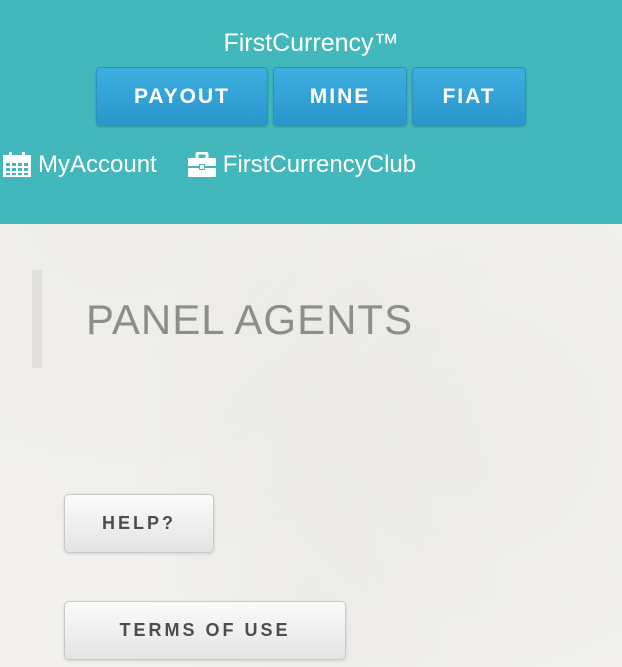 The height and width of the screenshot is (667, 622). What do you see at coordinates (319, 164) in the screenshot?
I see `firstcurrencyclub-link-label: FirstCurrencyClub` at bounding box center [319, 164].